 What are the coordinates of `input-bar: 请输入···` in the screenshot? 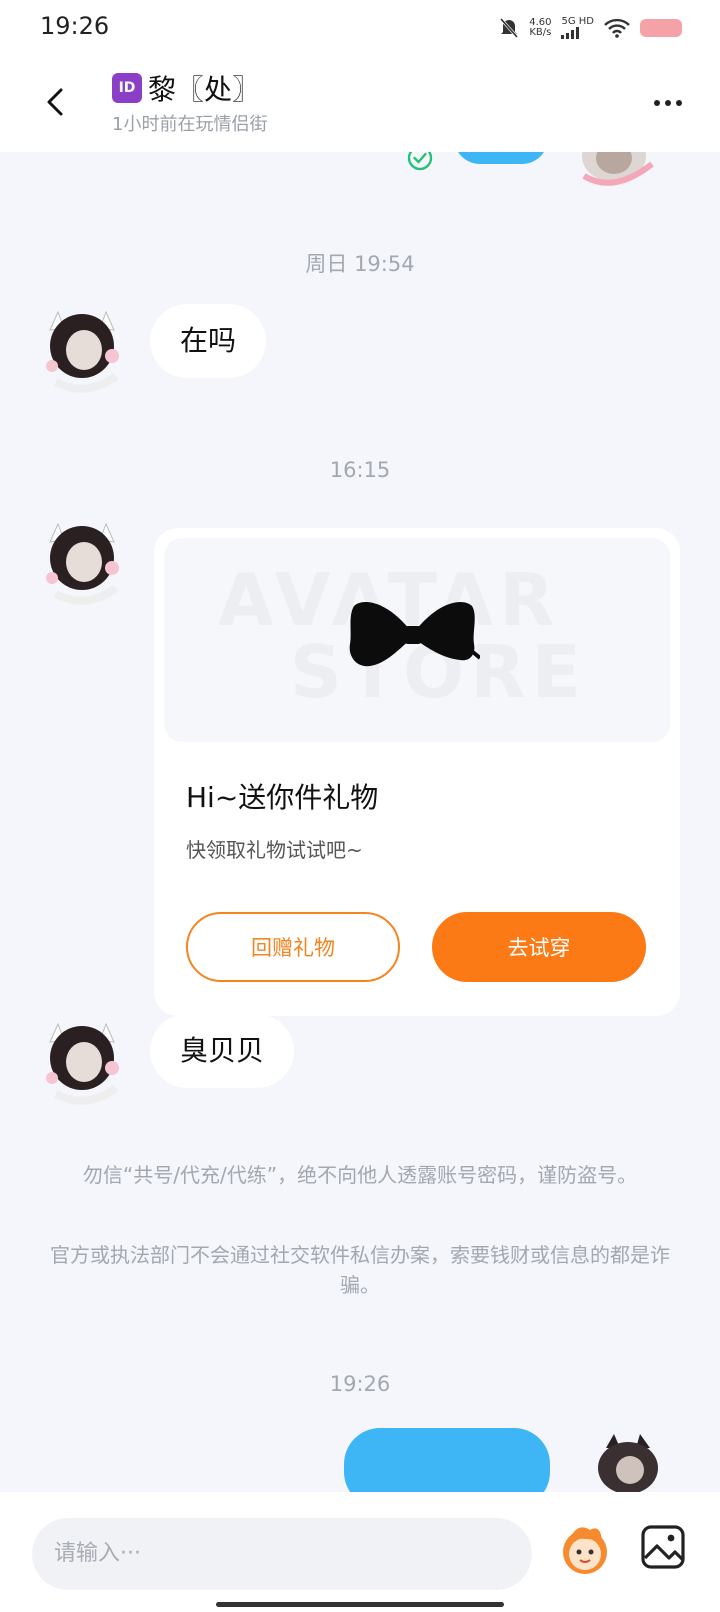 It's located at (360, 1552).